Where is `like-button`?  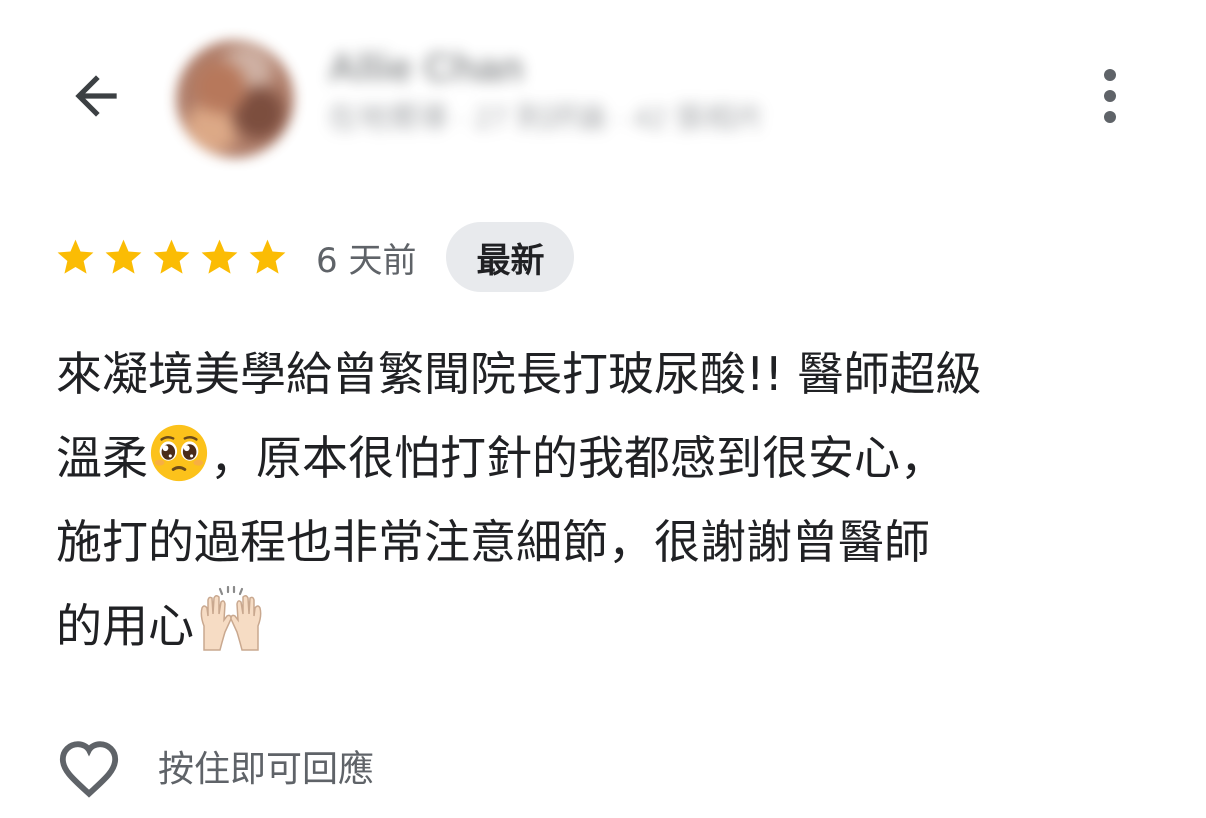 like-button is located at coordinates (89, 766).